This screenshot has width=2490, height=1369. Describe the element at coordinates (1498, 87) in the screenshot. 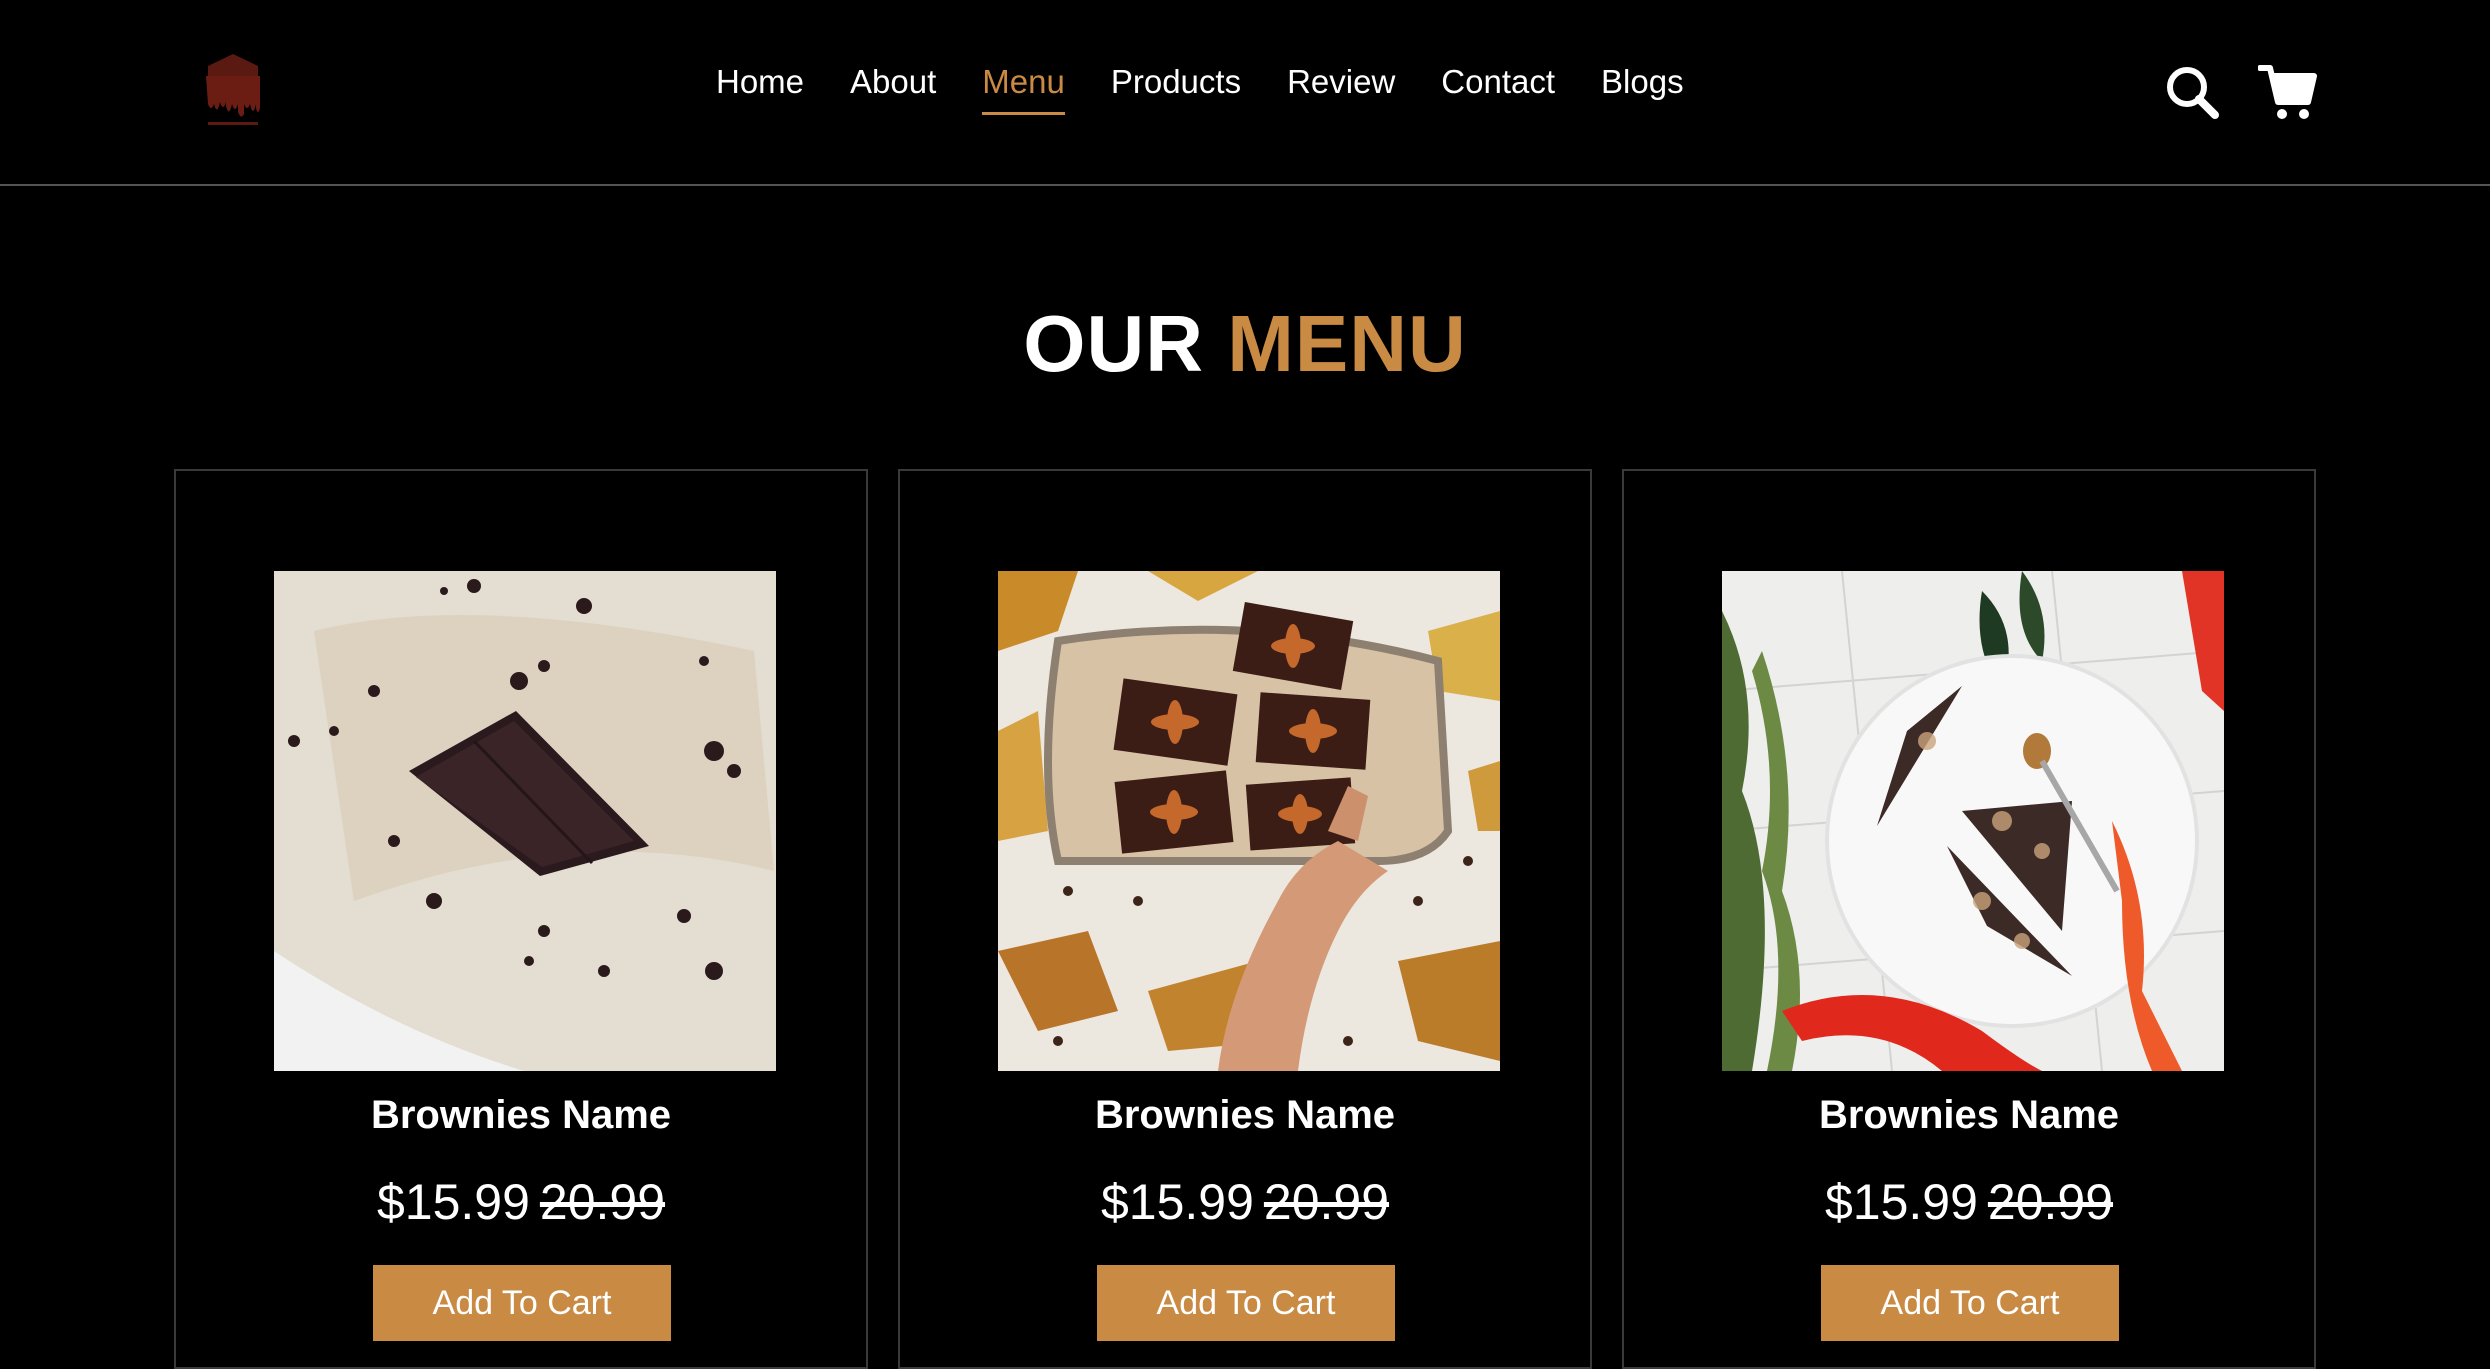

I see `nav-contact: Contact` at that location.